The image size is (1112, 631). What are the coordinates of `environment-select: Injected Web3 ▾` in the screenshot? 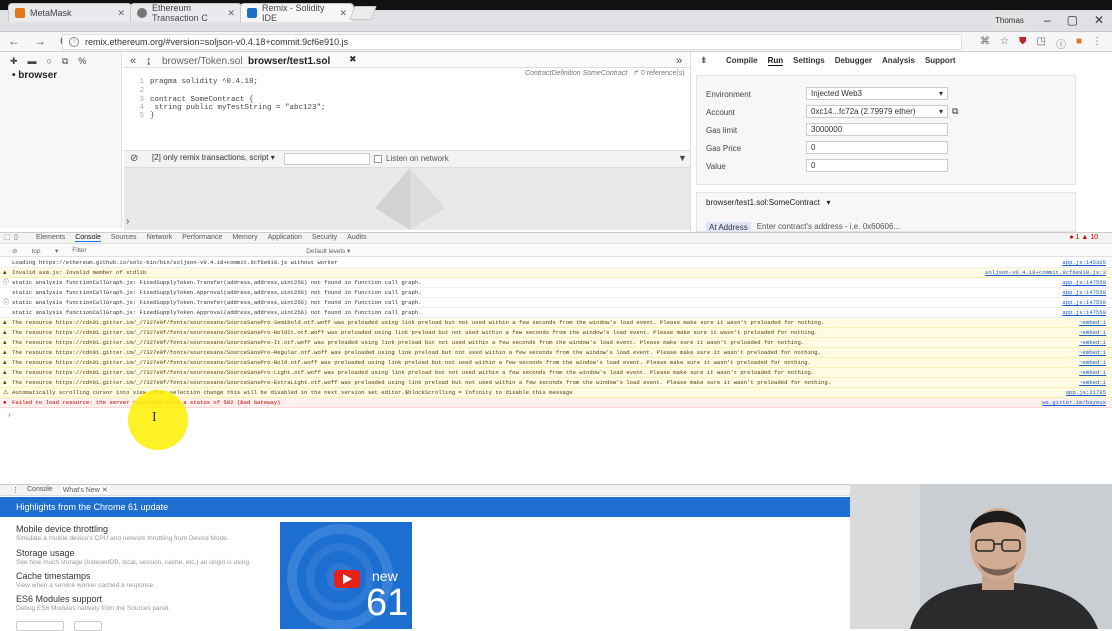 It's located at (877, 93).